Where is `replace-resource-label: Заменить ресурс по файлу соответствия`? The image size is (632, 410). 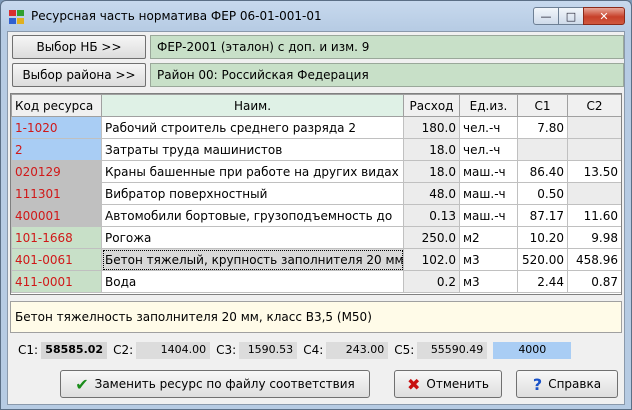 replace-resource-label: Заменить ресурс по файлу соответствия is located at coordinates (224, 384).